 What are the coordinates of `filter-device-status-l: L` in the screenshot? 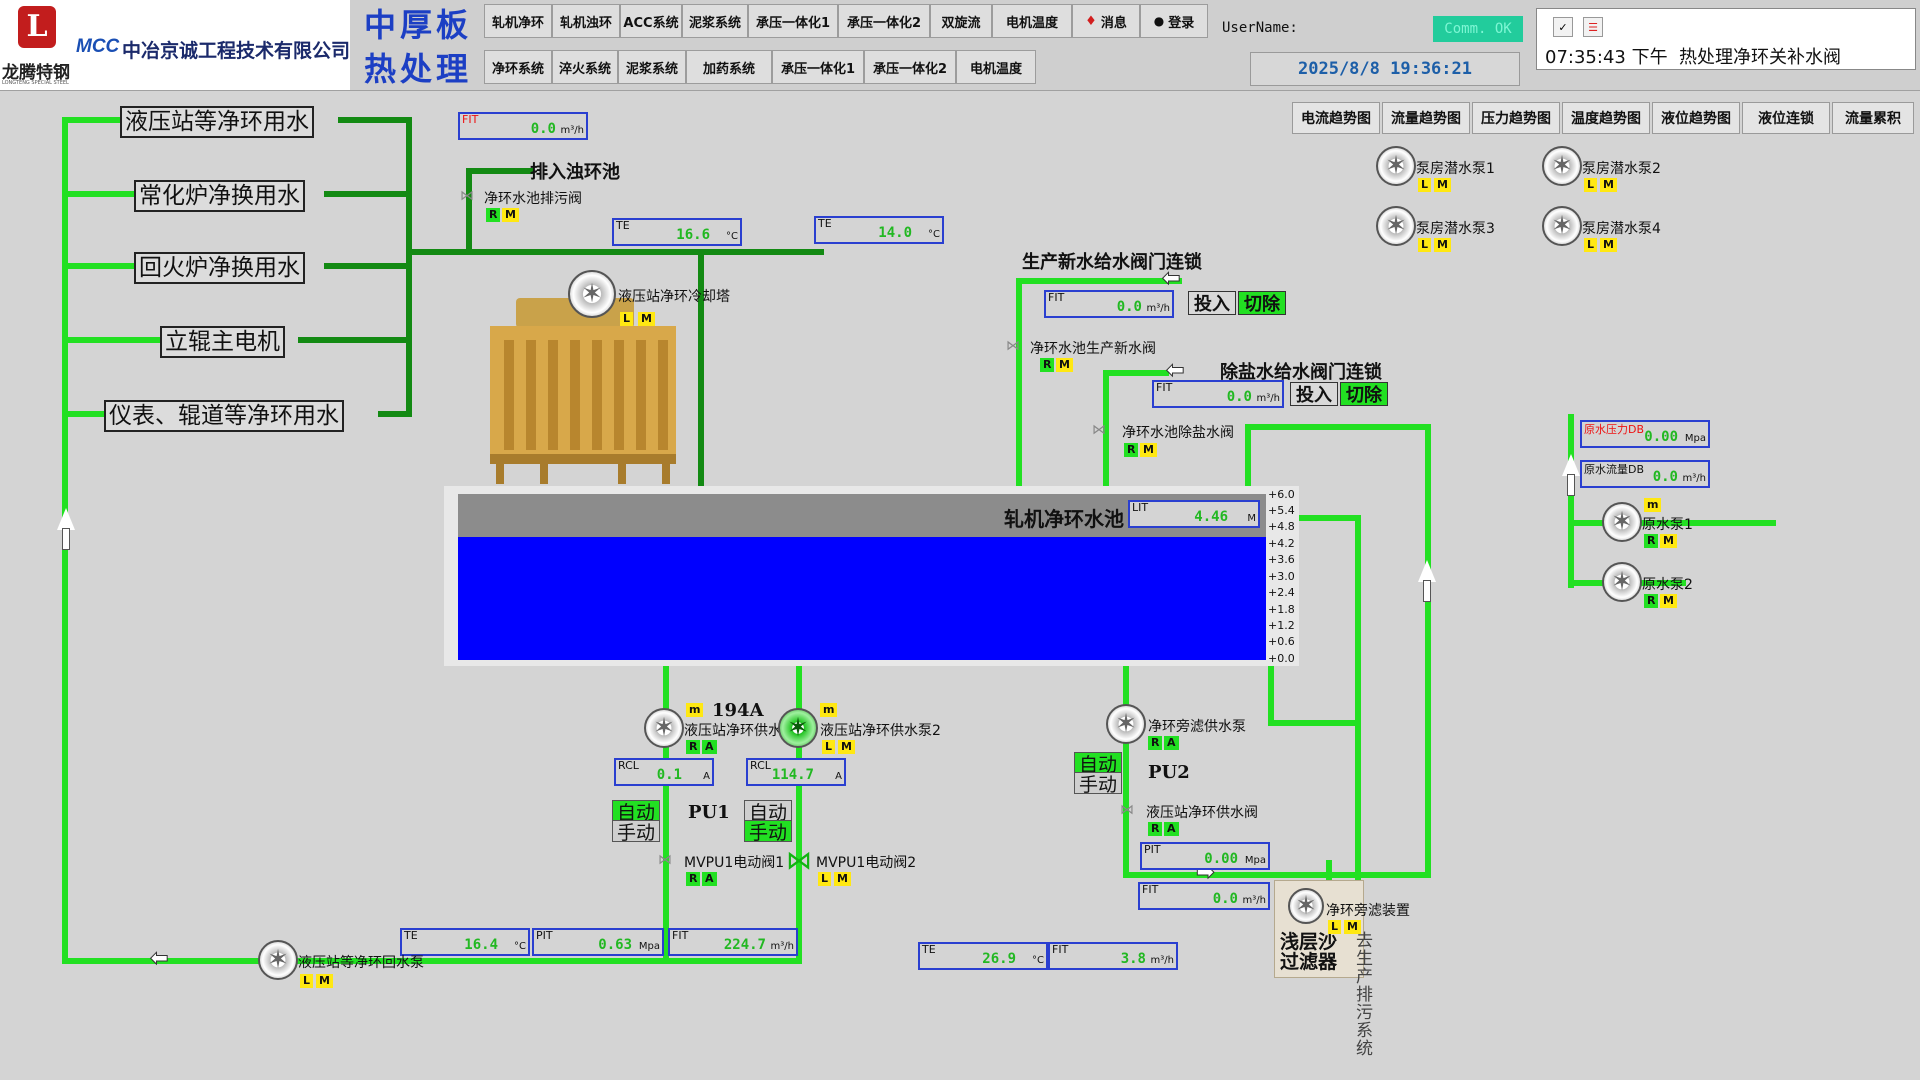 It's located at (1335, 927).